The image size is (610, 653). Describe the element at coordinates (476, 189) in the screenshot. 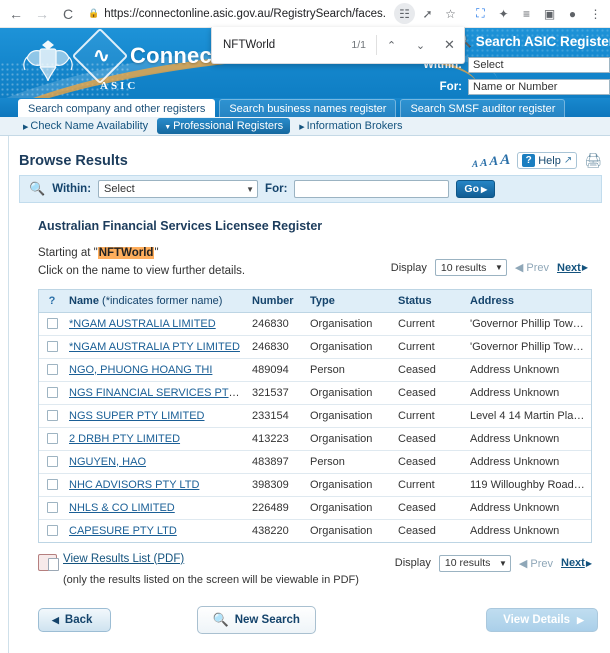

I see `go-button: Go ▶` at that location.